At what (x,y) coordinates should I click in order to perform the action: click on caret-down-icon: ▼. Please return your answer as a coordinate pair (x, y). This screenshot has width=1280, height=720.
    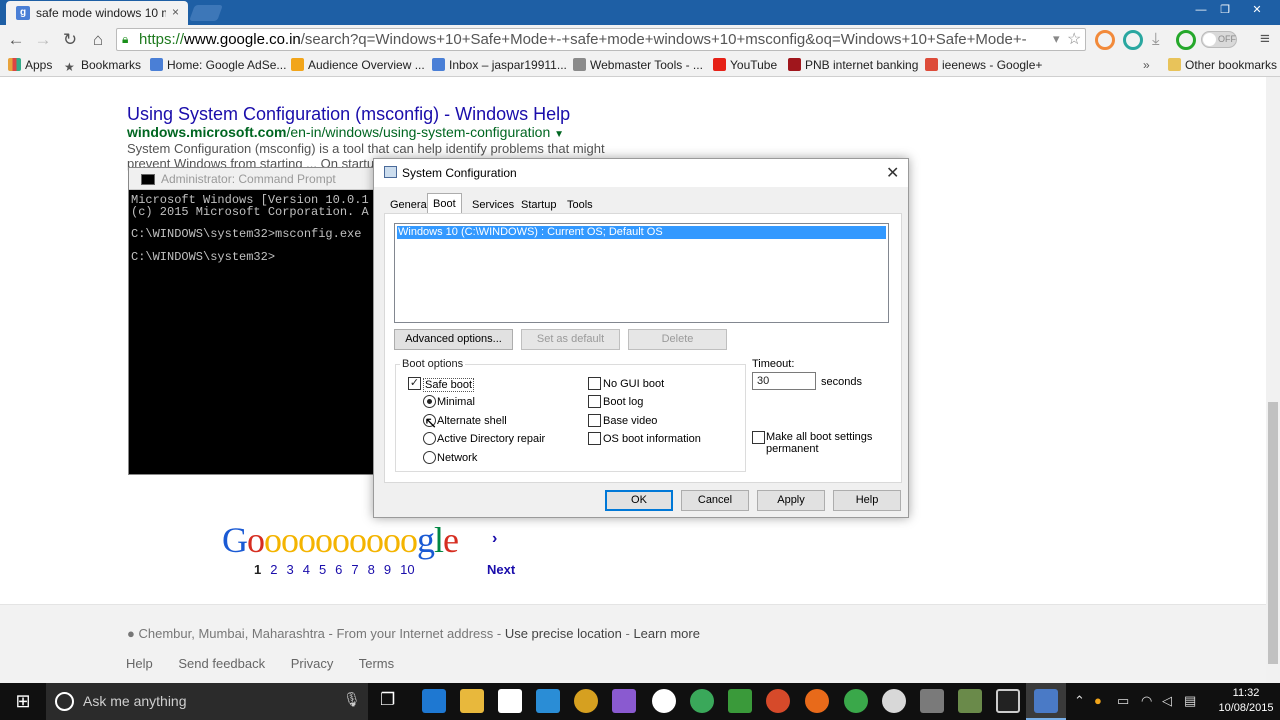
    Looking at the image, I should click on (559, 134).